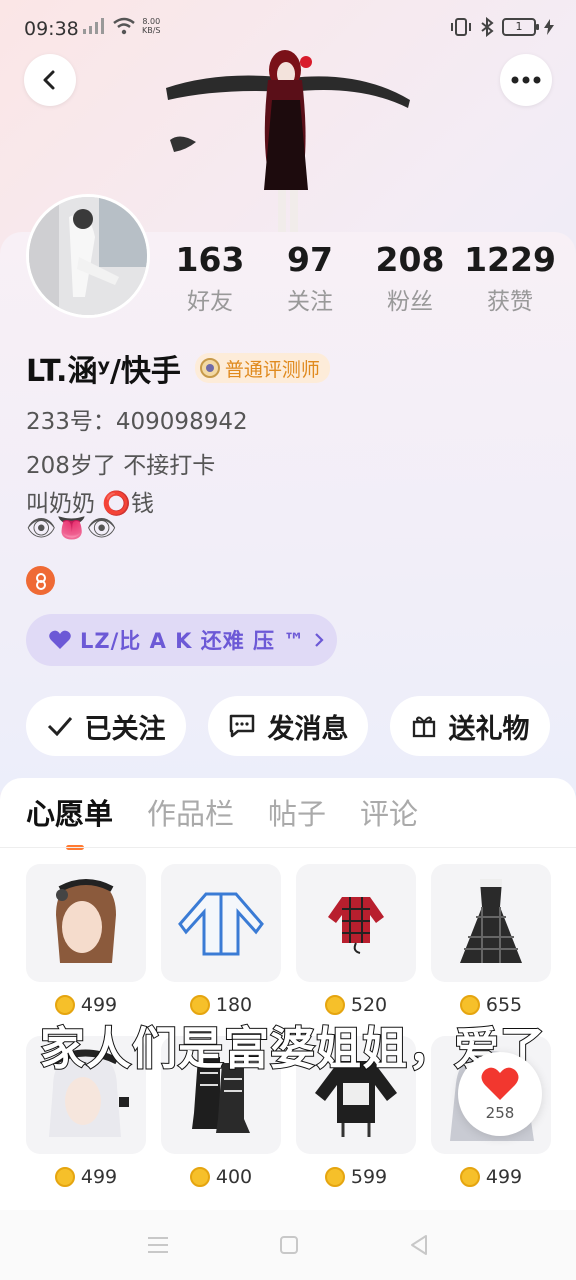  Describe the element at coordinates (90, 504) in the screenshot. I see `bio-line: 叫奶奶 ⭕钱` at that location.